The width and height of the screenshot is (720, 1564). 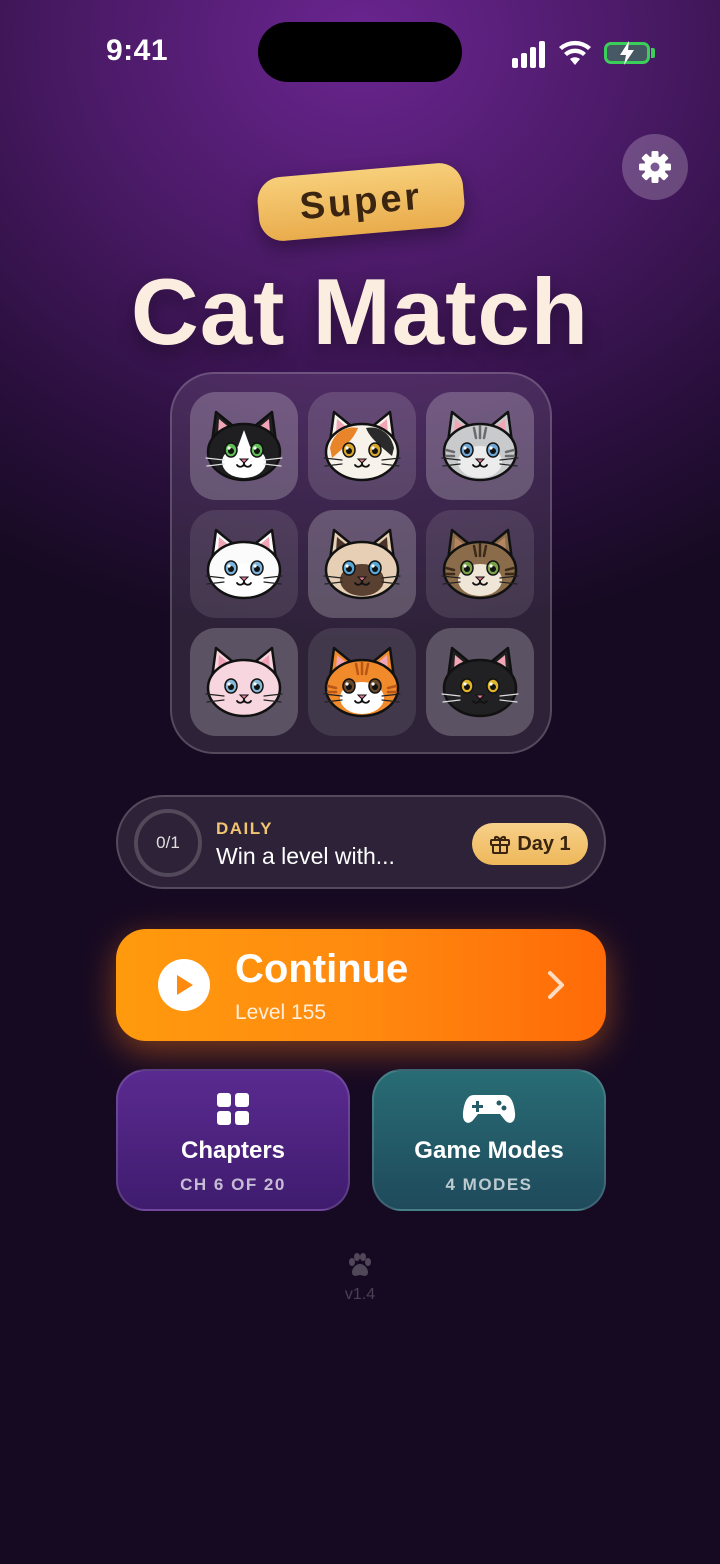 I want to click on super-badge: Super, so click(x=361, y=202).